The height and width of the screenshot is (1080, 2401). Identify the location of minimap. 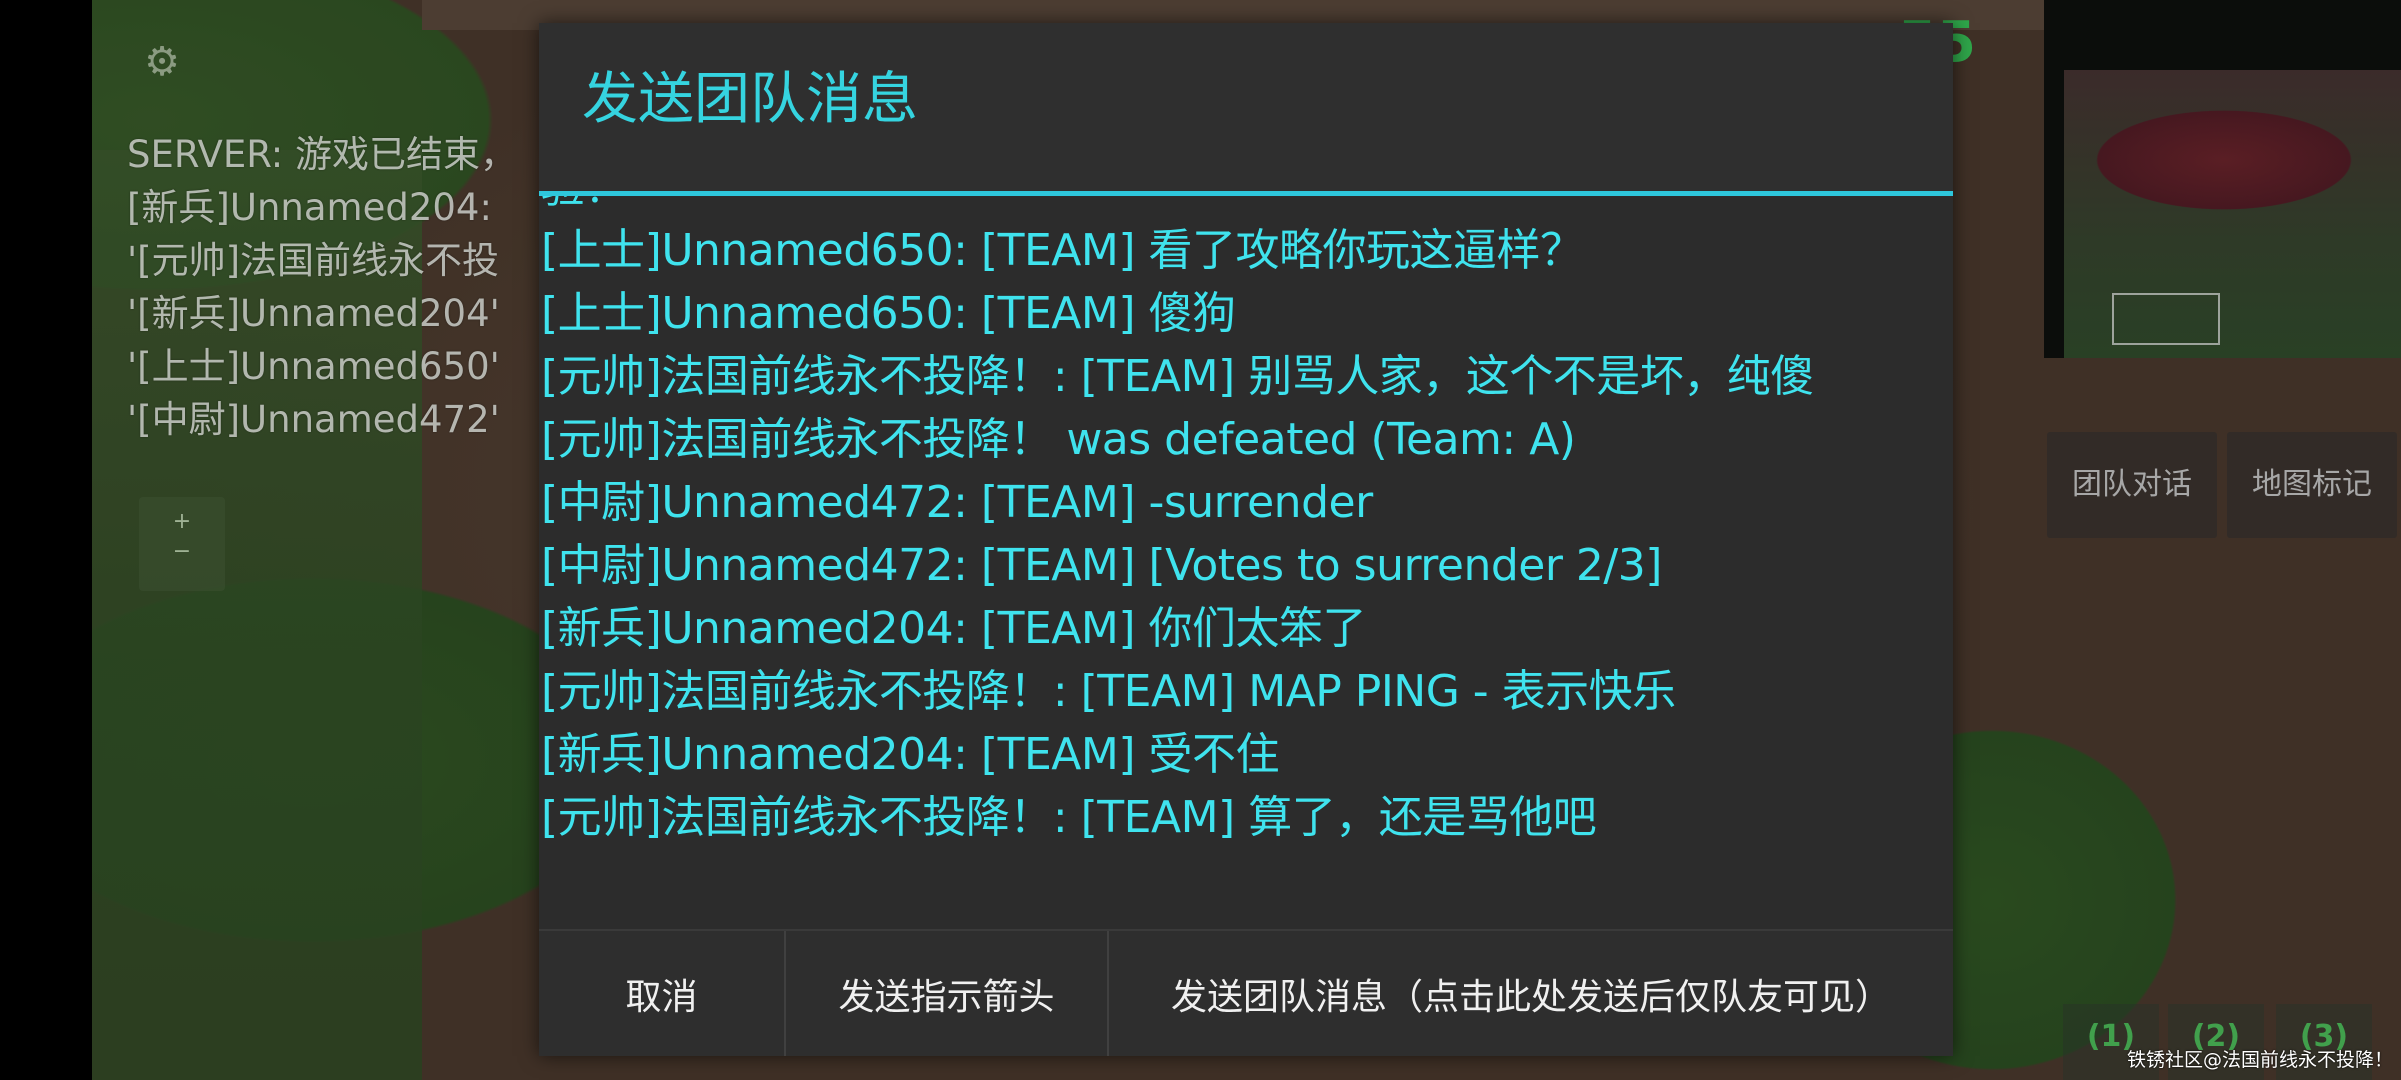
(2222, 179).